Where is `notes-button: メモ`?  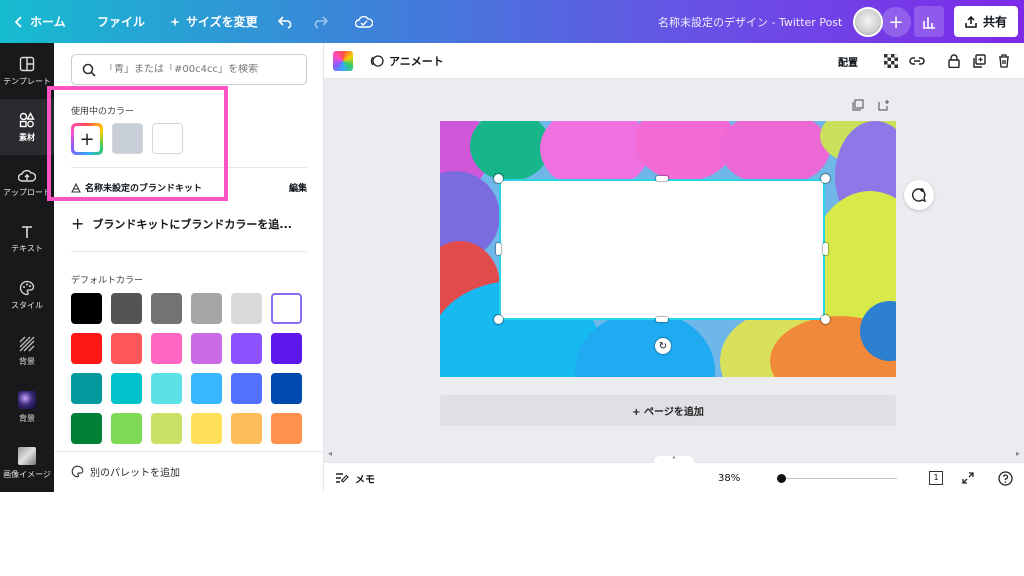 notes-button: メモ is located at coordinates (355, 478).